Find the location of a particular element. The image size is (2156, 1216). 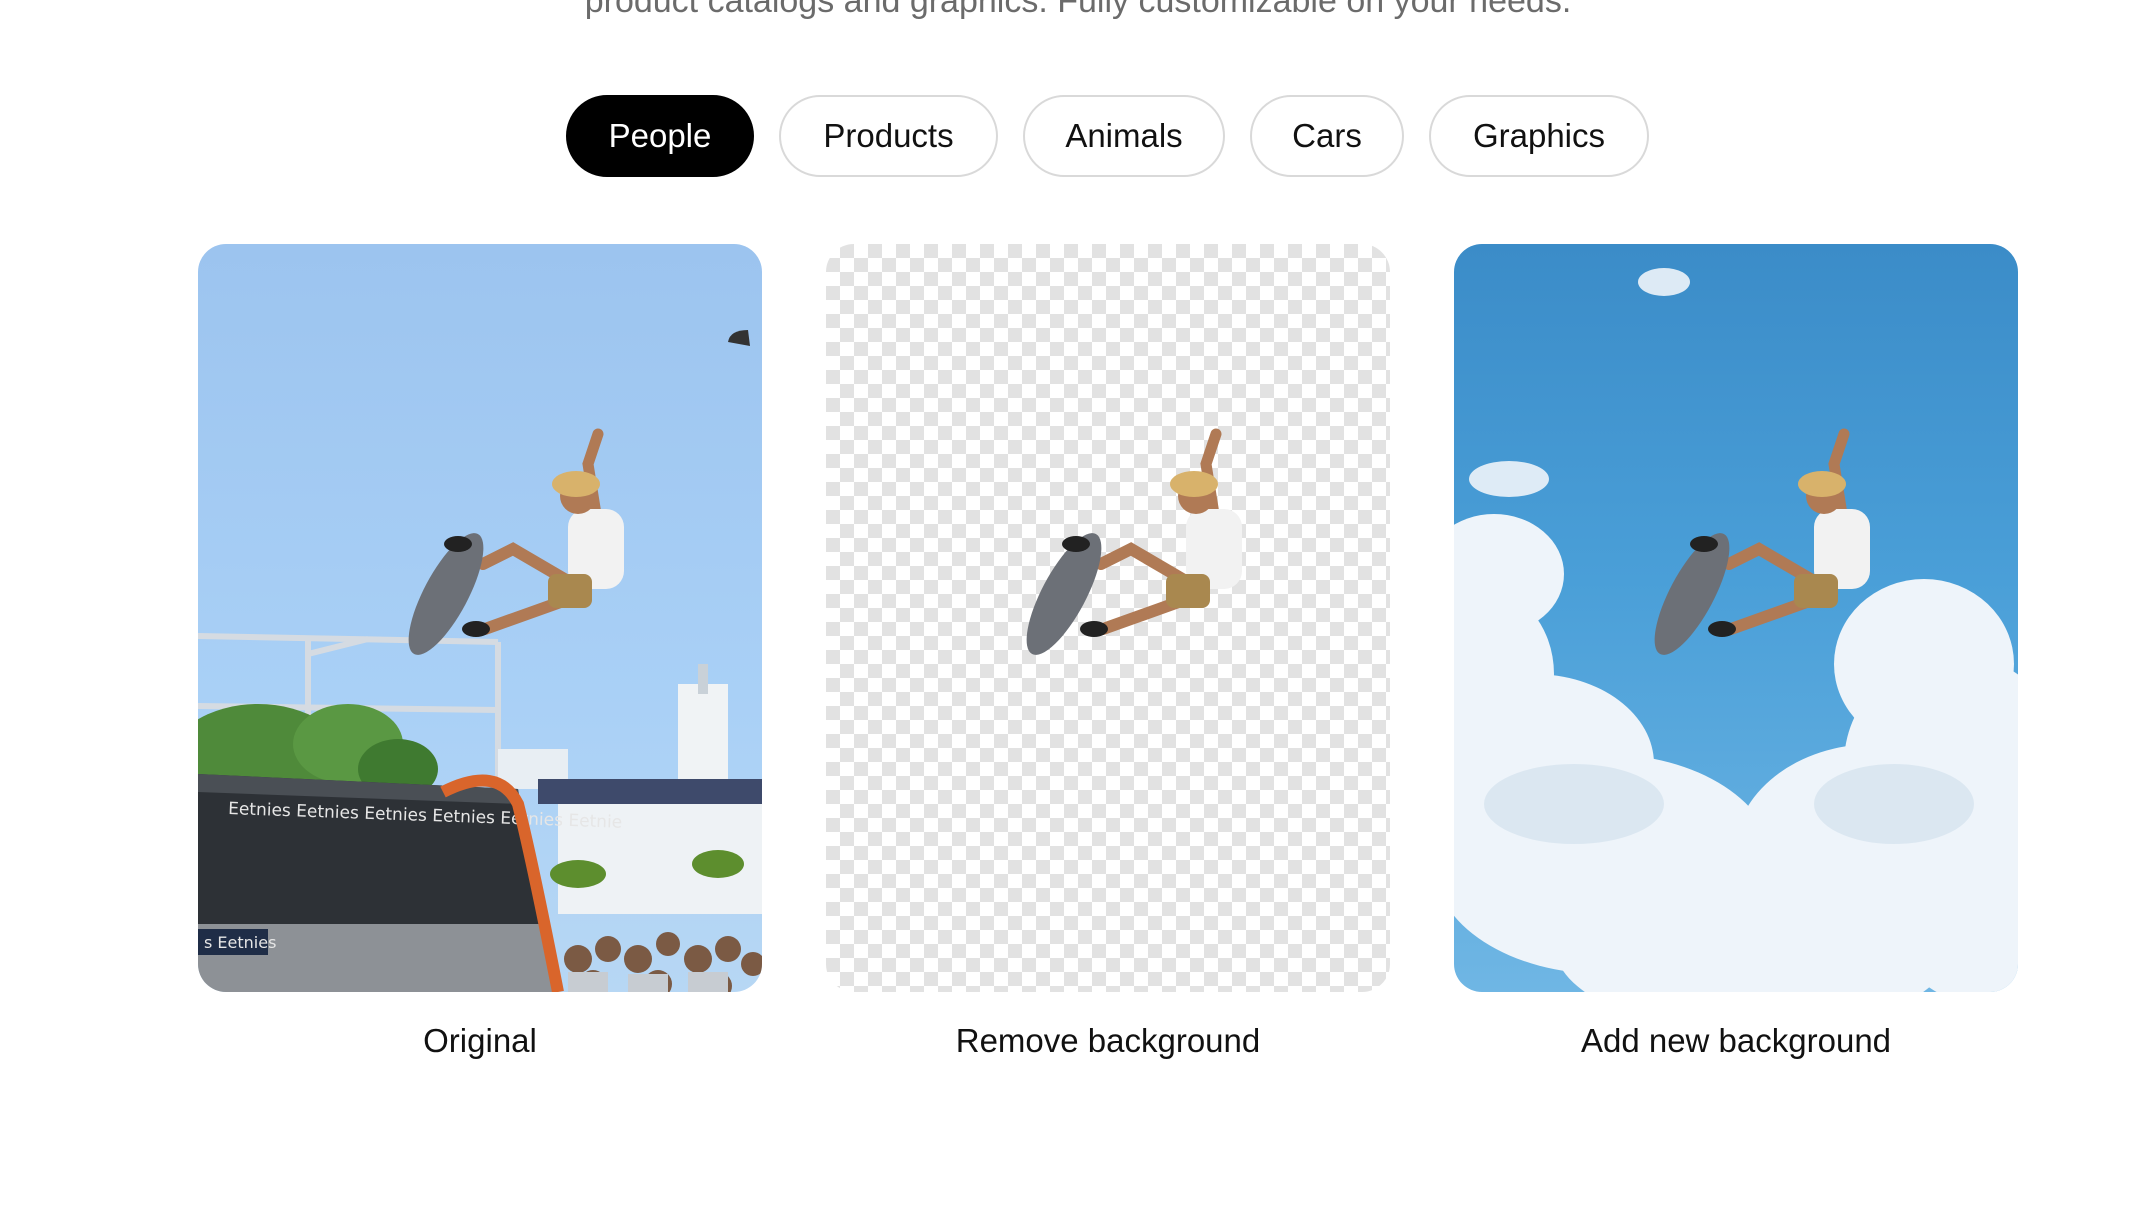

category-tabs: People Products Animals Cars Graphics is located at coordinates (1107, 136).